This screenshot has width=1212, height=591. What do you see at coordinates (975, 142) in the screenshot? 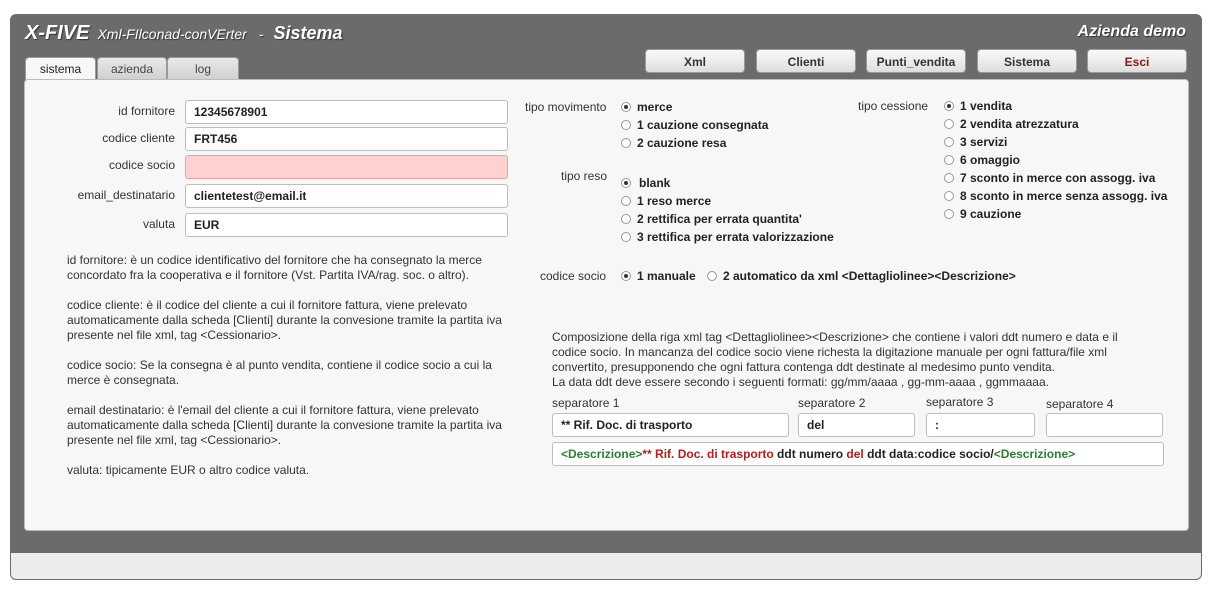
I see `tipo-cessione-option-servizi: 3 servizi` at bounding box center [975, 142].